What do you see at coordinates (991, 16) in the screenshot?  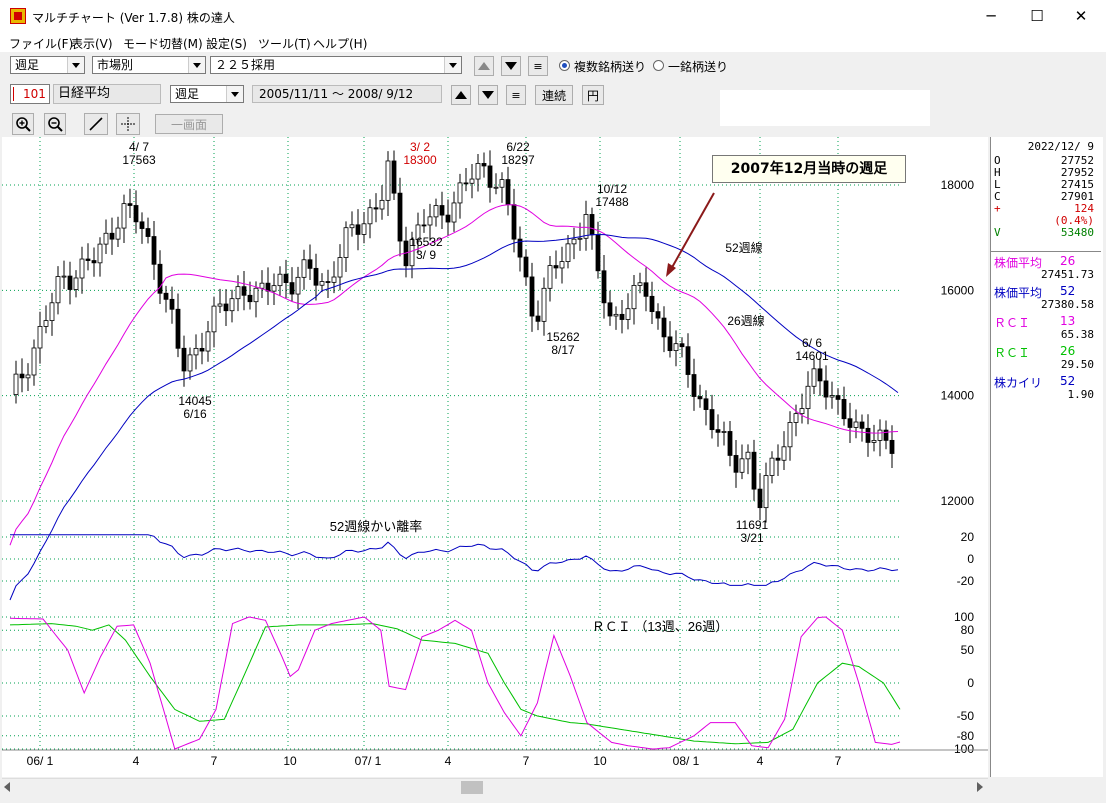 I see `minimize-button: ─` at bounding box center [991, 16].